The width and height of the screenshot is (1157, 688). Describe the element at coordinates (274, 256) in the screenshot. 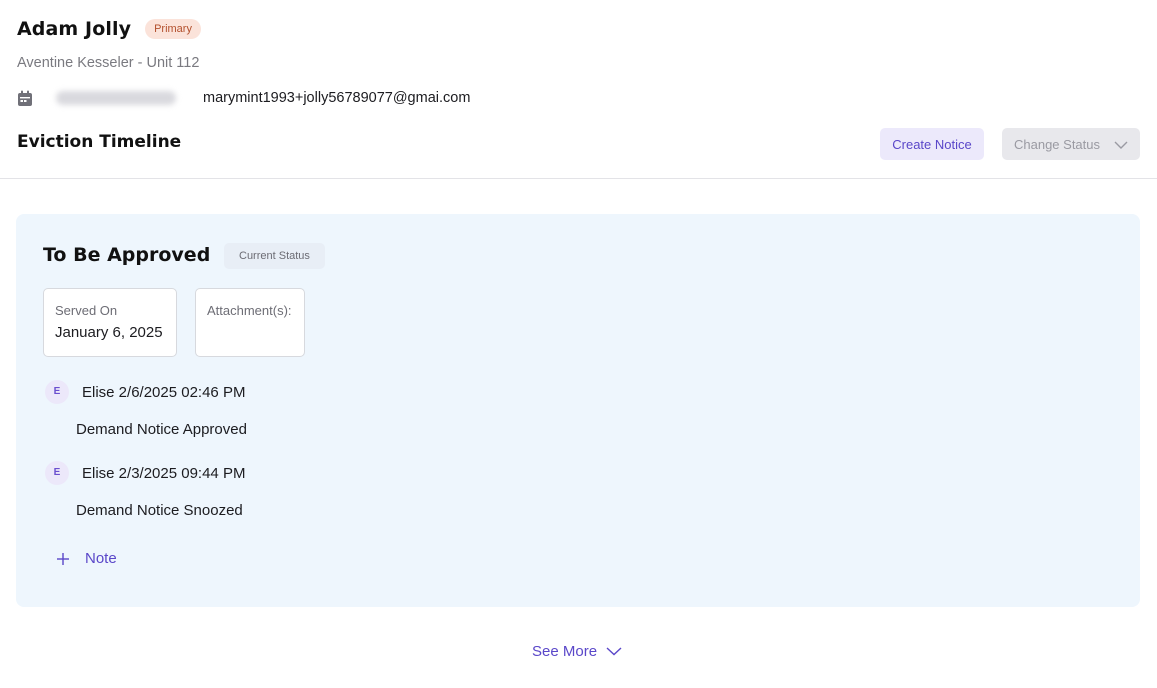

I see `current-status-badge: Current Status` at that location.